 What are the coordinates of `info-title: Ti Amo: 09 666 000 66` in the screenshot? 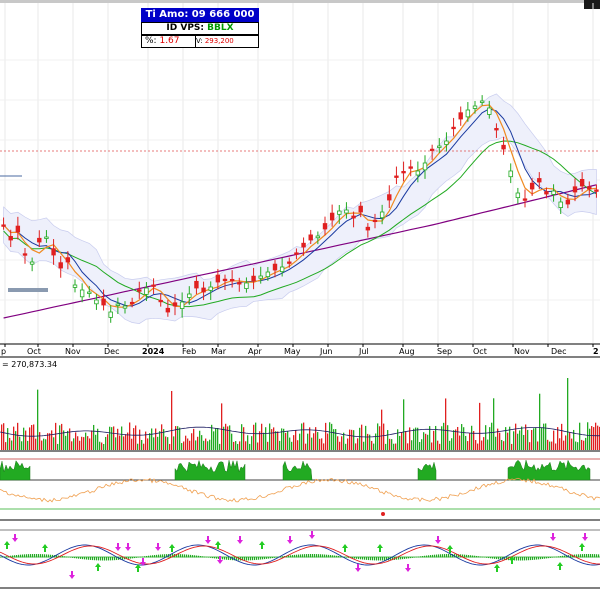 It's located at (200, 21).